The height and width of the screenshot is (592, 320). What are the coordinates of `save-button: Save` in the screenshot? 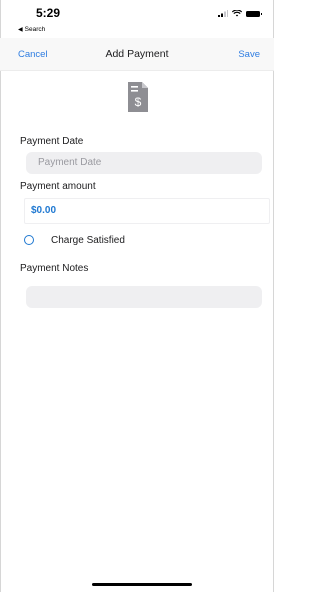 It's located at (249, 54).